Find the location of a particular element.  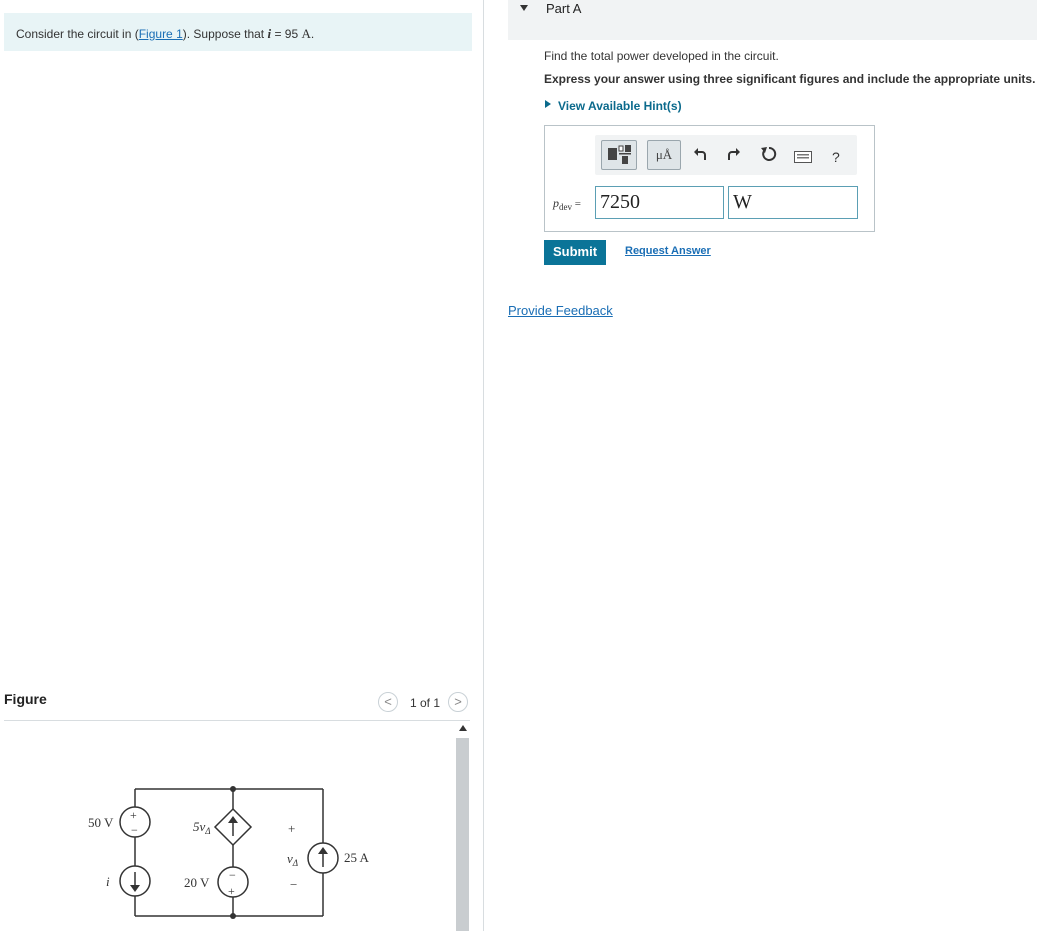

collapse-caret-icon is located at coordinates (524, 8).